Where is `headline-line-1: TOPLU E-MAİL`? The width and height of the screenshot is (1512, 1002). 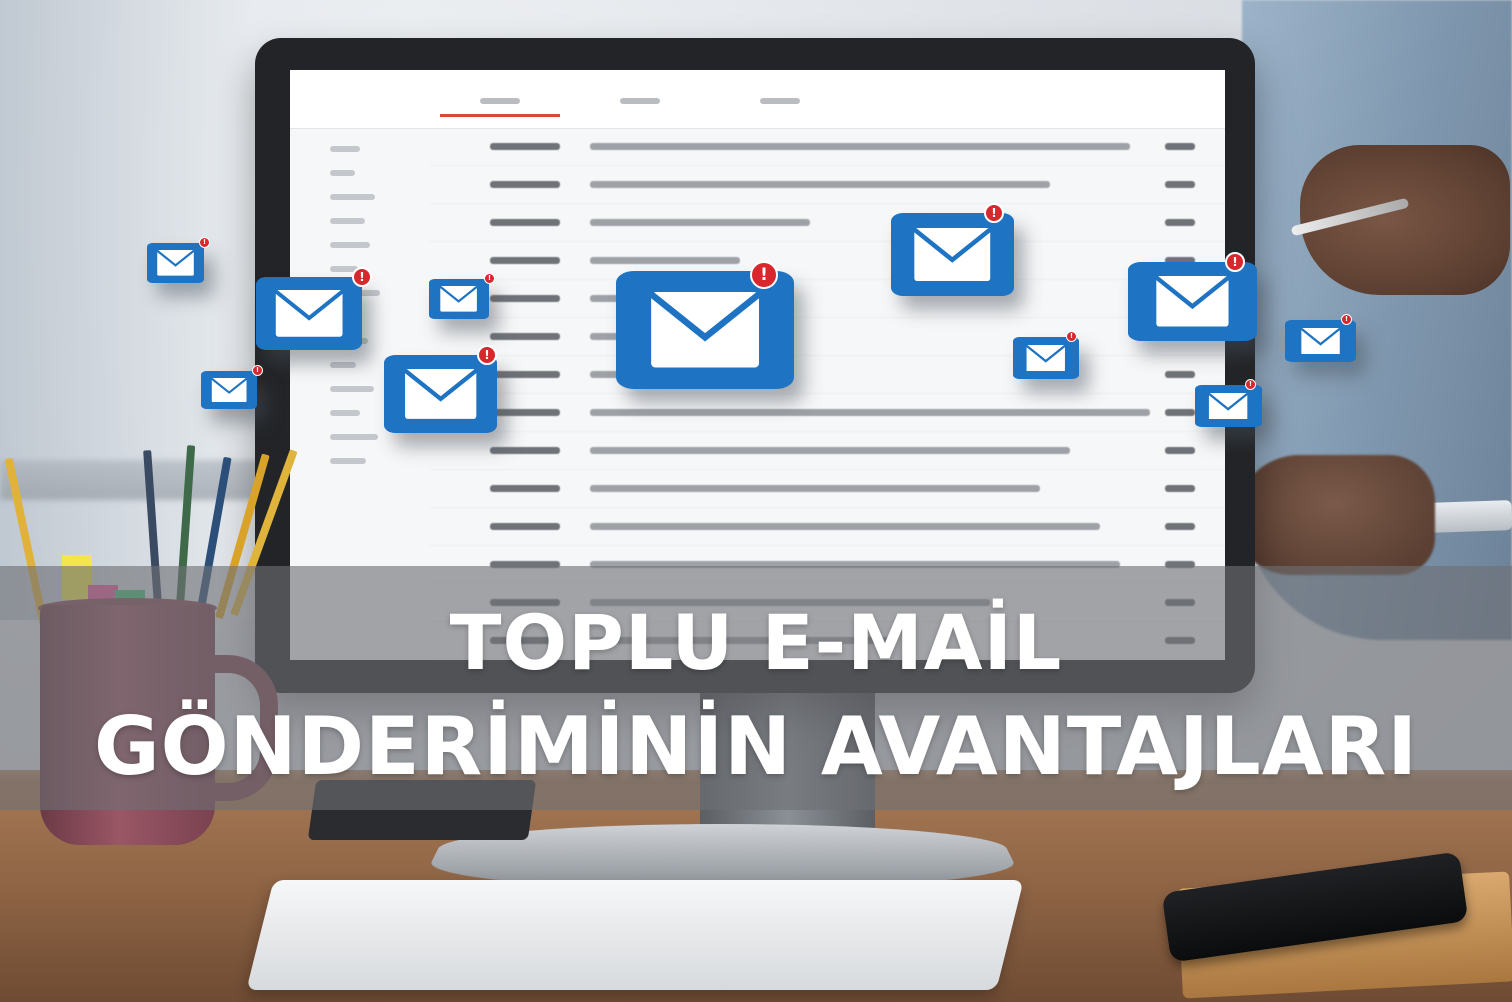 headline-line-1: TOPLU E-MAİL is located at coordinates (756, 642).